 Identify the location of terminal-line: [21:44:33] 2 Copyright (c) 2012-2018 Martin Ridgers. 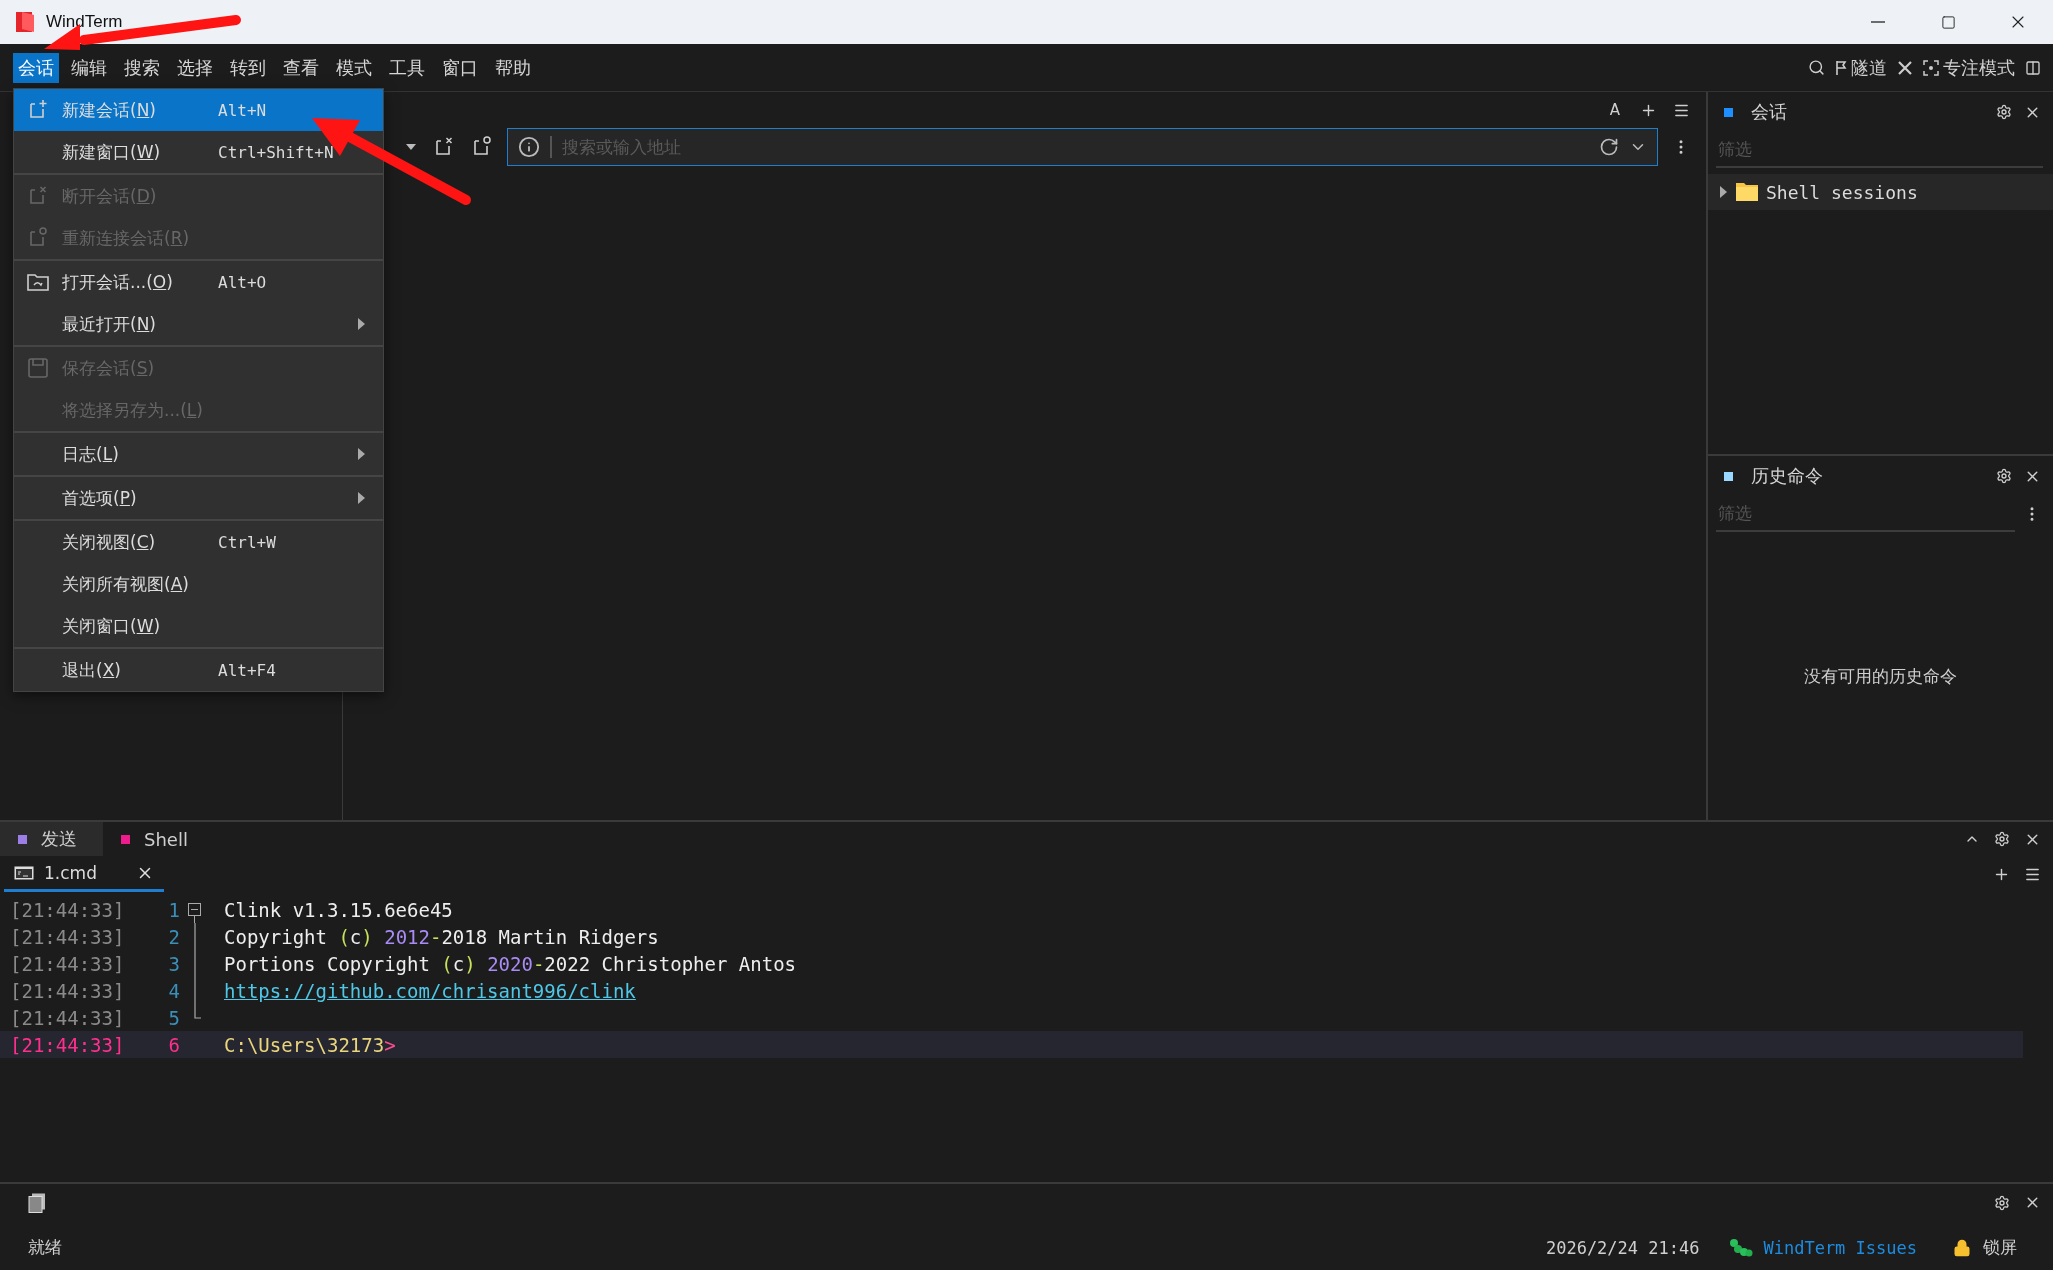
(334, 936).